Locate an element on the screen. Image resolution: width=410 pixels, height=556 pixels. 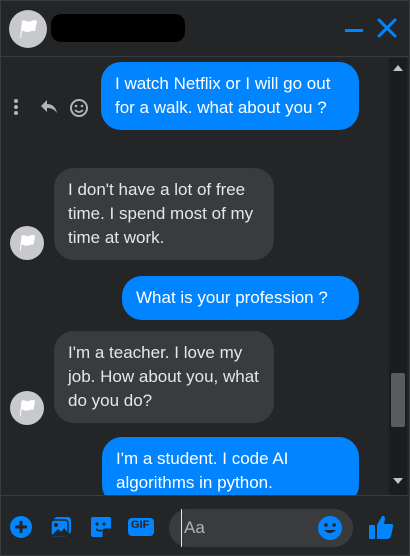
minimize-button is located at coordinates (354, 30).